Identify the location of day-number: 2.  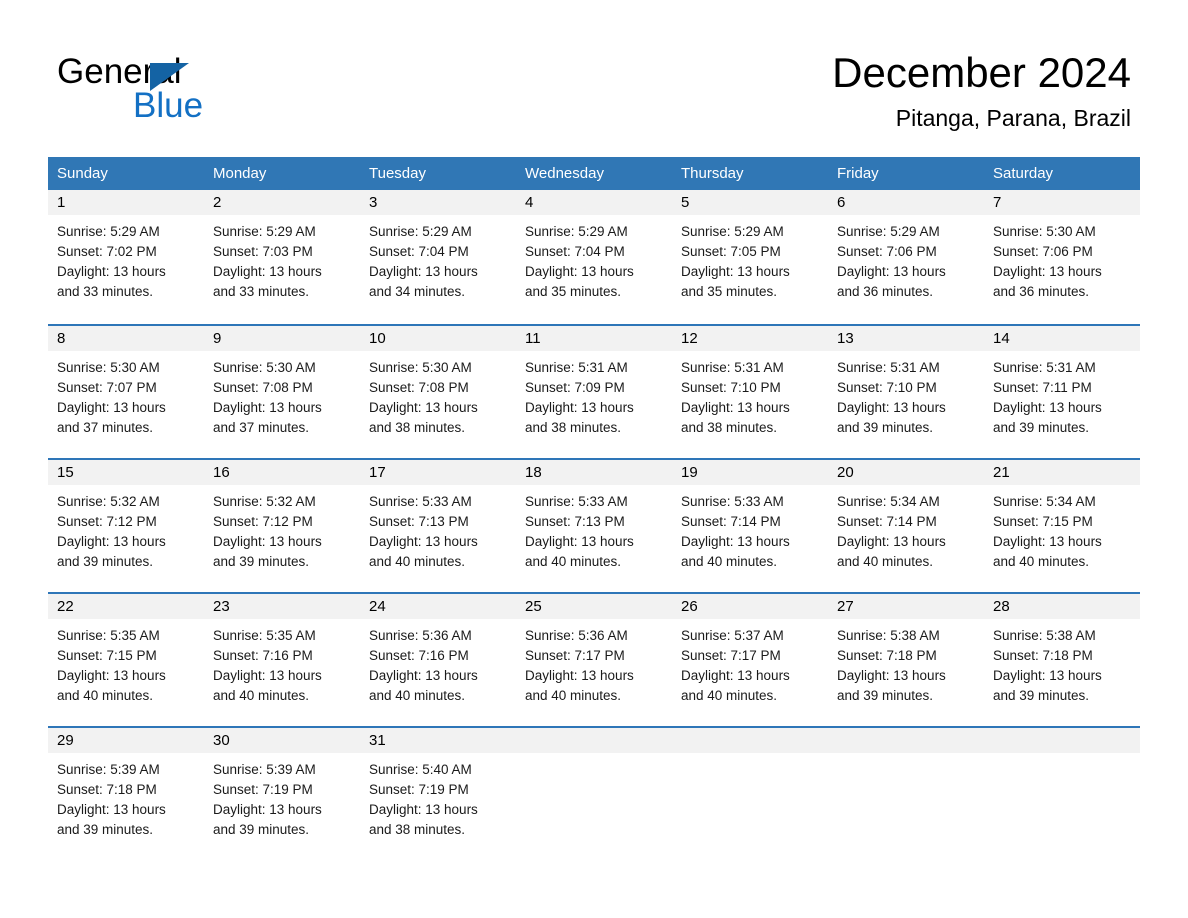
(282, 202).